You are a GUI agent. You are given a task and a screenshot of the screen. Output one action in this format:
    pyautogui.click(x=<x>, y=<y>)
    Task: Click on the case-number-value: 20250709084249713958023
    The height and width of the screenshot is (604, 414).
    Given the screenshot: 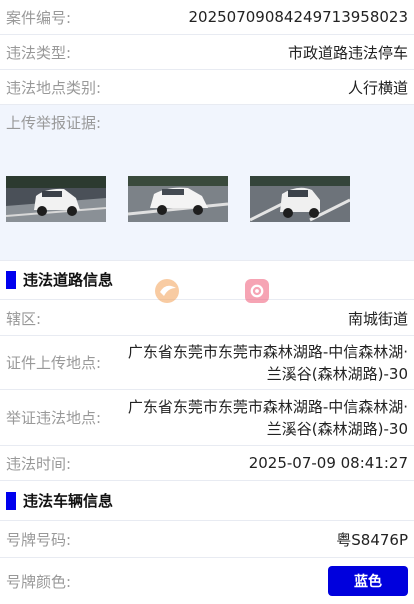 What is the action you would take?
    pyautogui.click(x=298, y=17)
    